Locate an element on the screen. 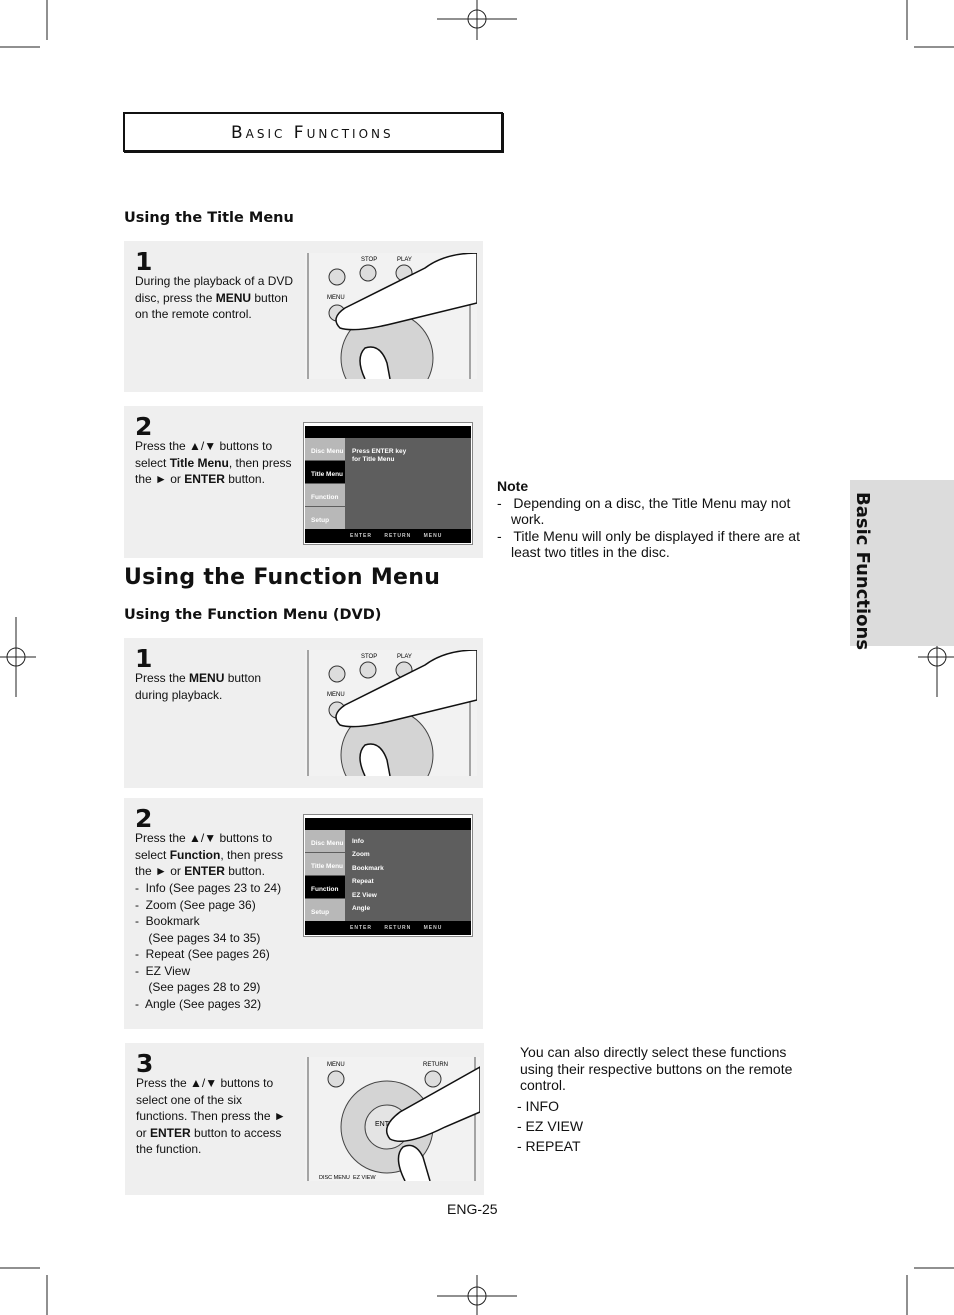 This screenshot has height=1315, width=954. osd-item-bookmark: Bookmark is located at coordinates (368, 868).